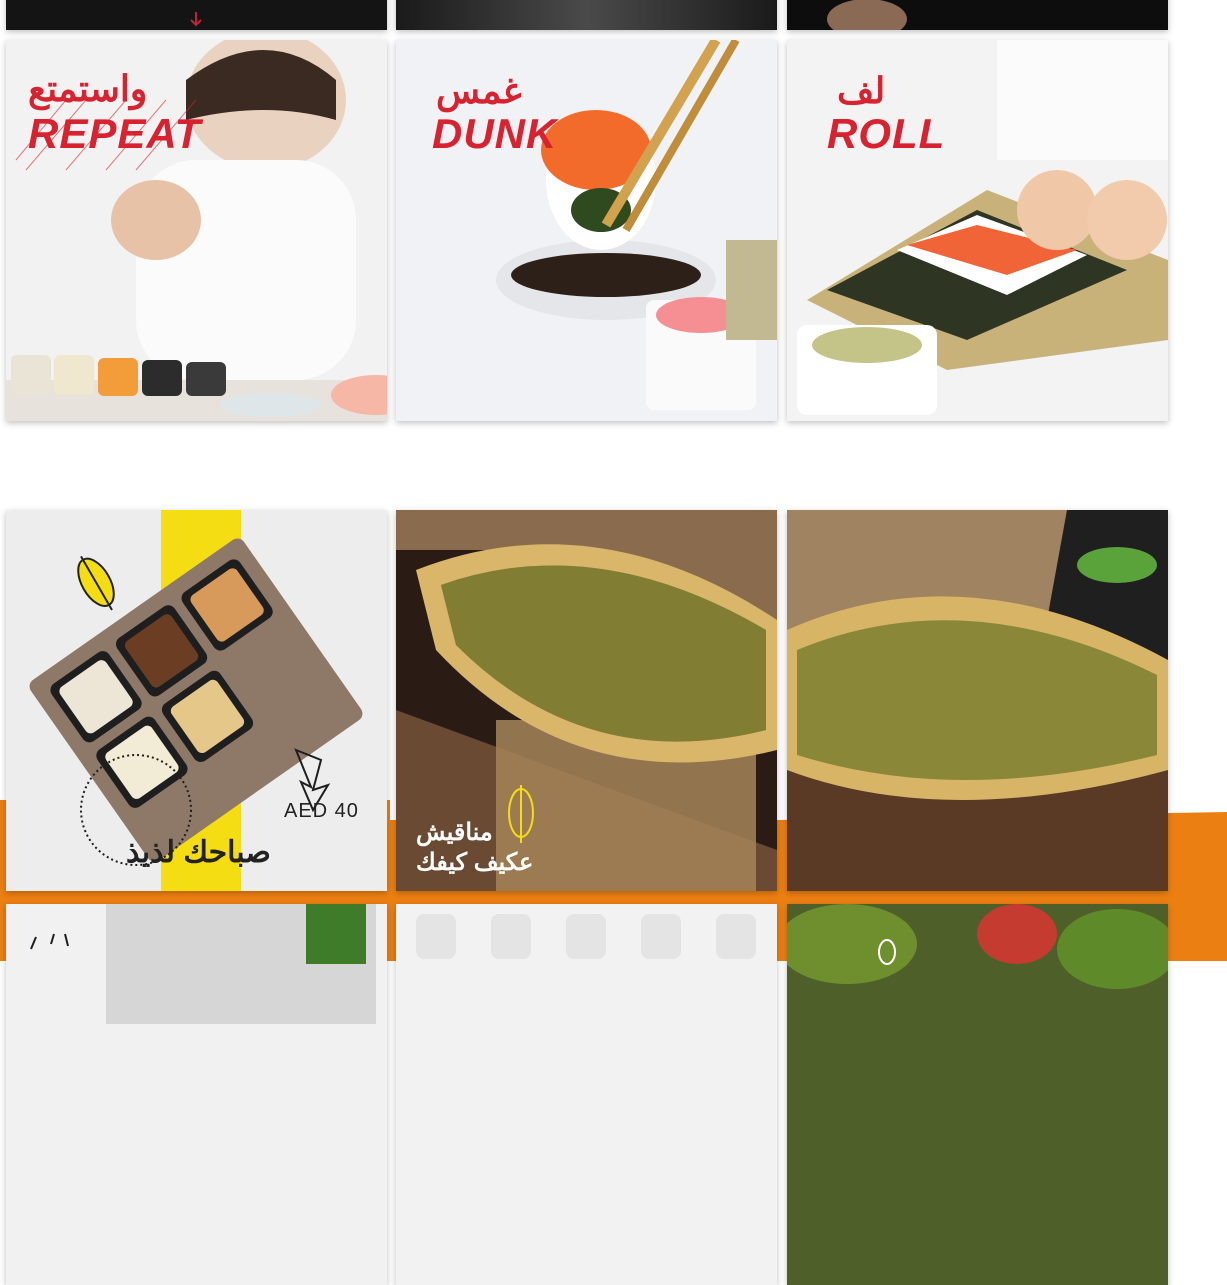 The height and width of the screenshot is (1285, 1227). Describe the element at coordinates (495, 133) in the screenshot. I see `tile-english-title: DUNK` at that location.